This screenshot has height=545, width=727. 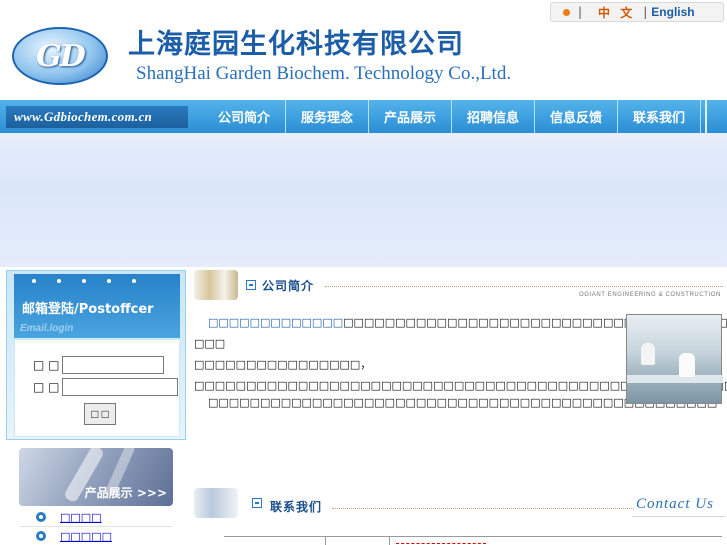 What do you see at coordinates (576, 116) in the screenshot?
I see `nav-item-feedback: 信息反馈` at bounding box center [576, 116].